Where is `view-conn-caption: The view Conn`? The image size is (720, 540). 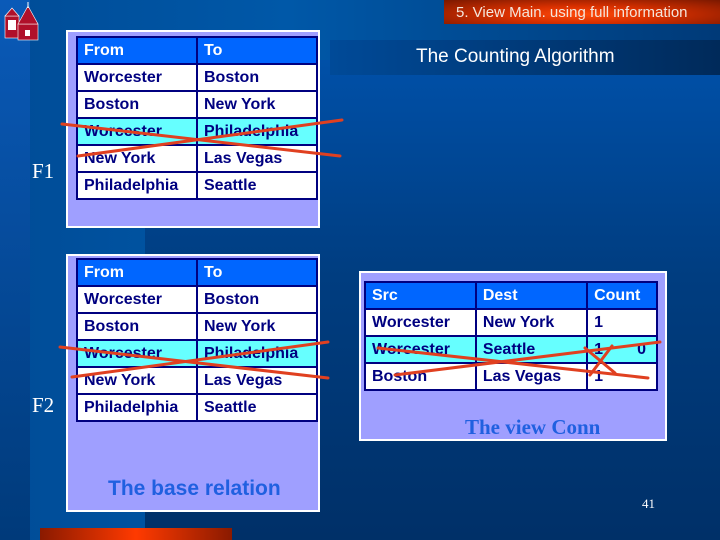
view-conn-caption: The view Conn is located at coordinates (533, 427).